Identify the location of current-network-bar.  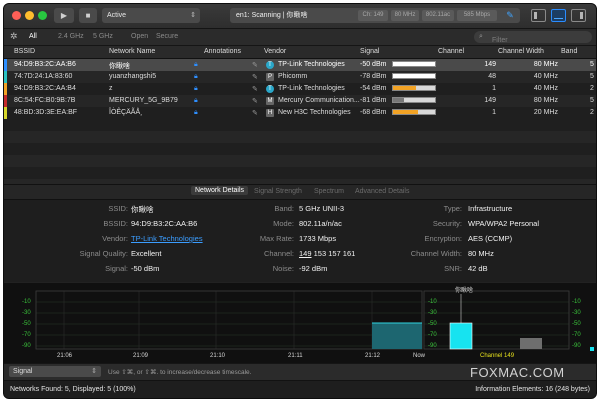
(461, 336).